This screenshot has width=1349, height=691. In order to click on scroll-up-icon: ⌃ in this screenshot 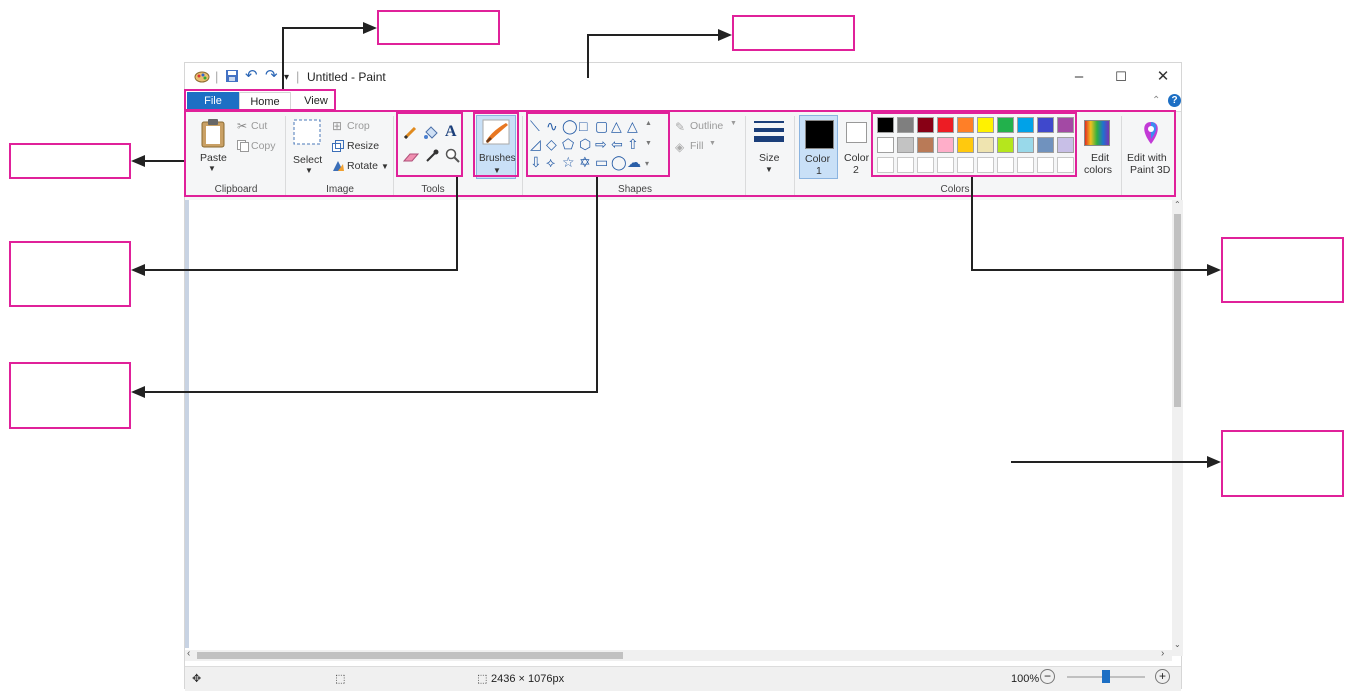, I will do `click(1177, 204)`.